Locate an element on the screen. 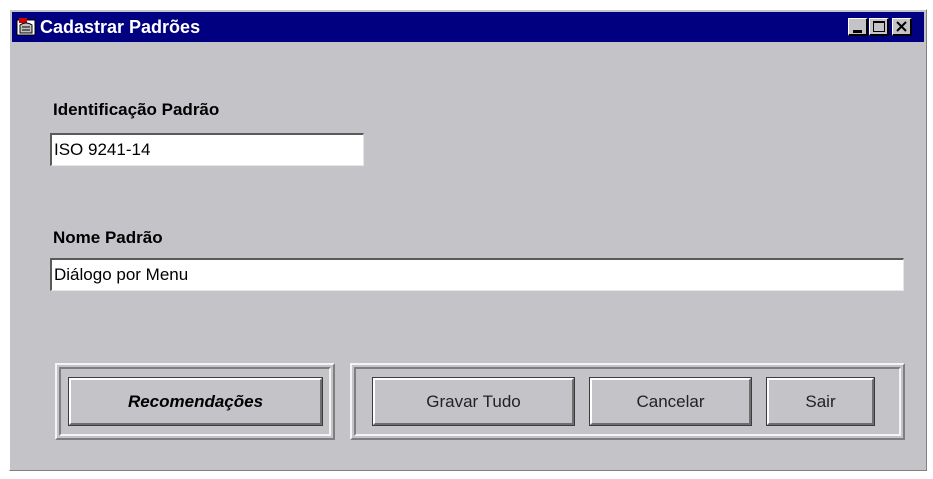 Image resolution: width=933 pixels, height=479 pixels. close-button is located at coordinates (902, 27).